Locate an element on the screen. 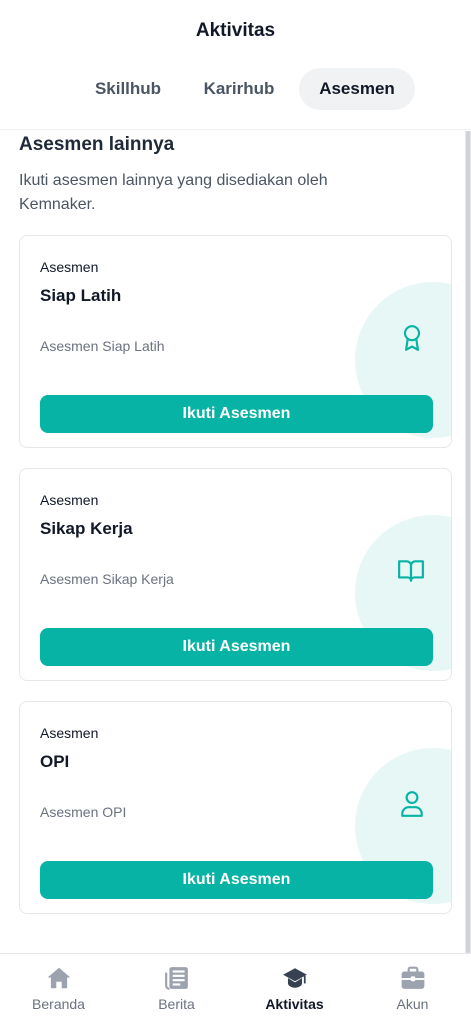 The image size is (471, 1023). nav-item-beranda: Beranda is located at coordinates (58, 988).